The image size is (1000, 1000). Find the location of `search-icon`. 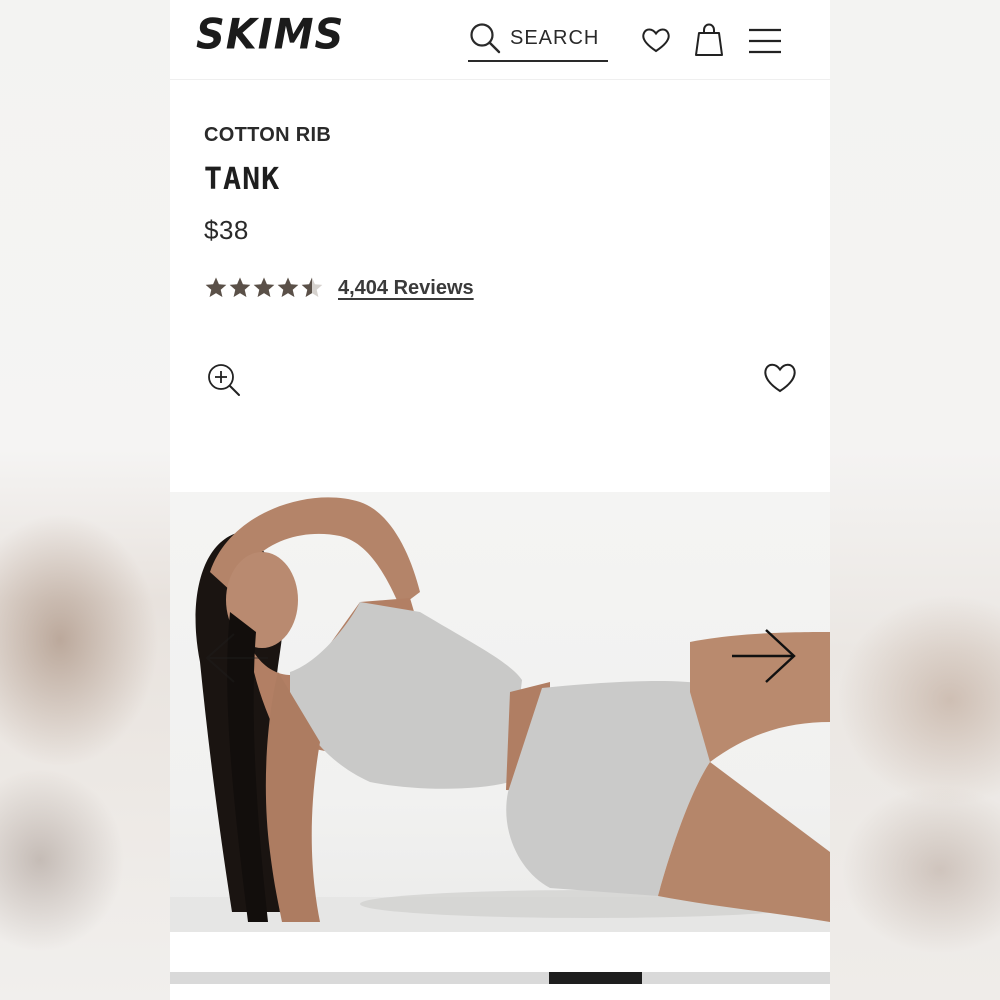

search-icon is located at coordinates (485, 38).